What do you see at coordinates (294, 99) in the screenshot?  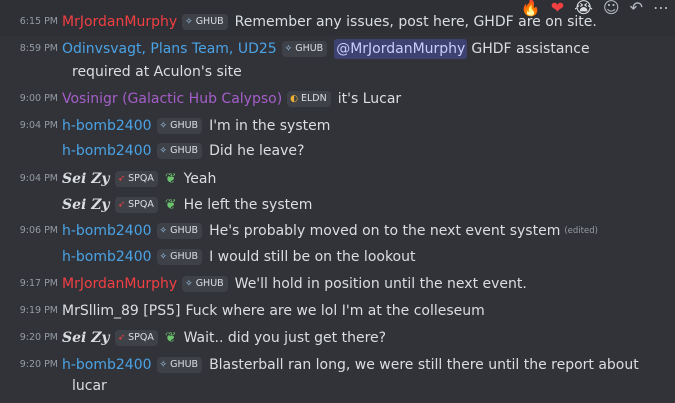 I see `eldn-tag-icon: ◐` at bounding box center [294, 99].